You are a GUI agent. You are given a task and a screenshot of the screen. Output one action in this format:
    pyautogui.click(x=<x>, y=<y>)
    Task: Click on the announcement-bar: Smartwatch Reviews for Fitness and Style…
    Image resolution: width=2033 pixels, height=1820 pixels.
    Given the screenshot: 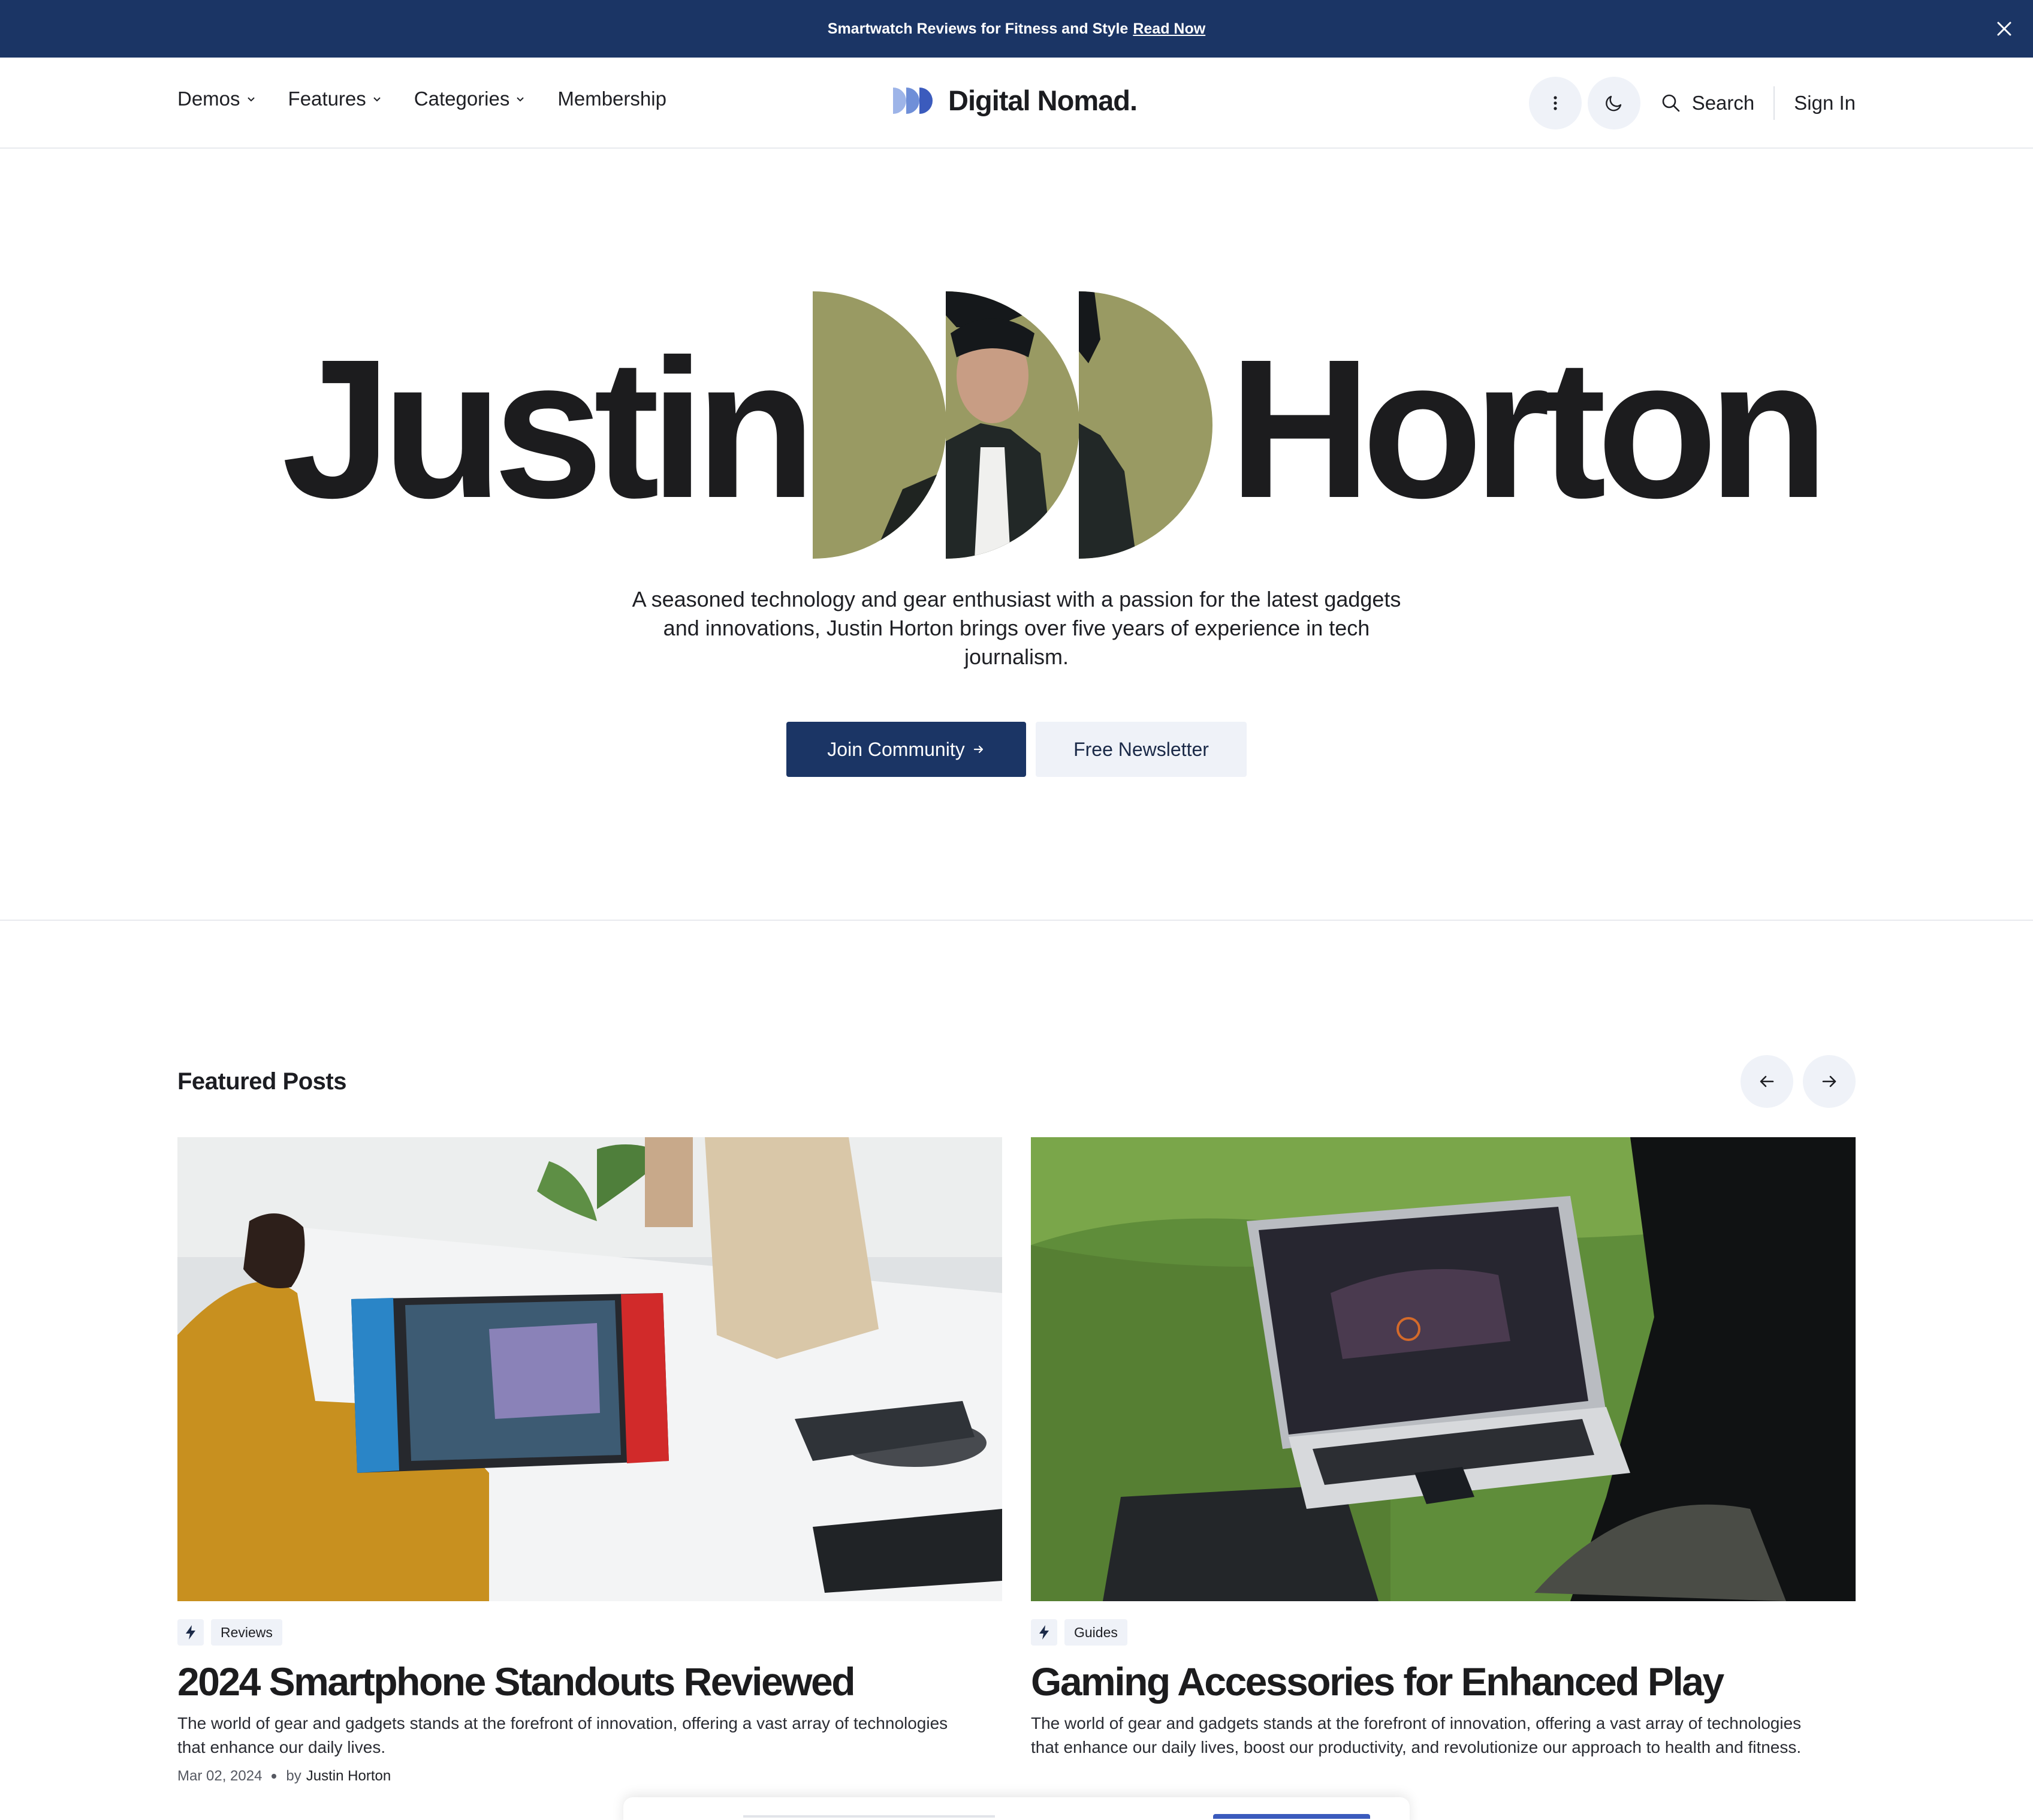 What is the action you would take?
    pyautogui.click(x=1016, y=29)
    